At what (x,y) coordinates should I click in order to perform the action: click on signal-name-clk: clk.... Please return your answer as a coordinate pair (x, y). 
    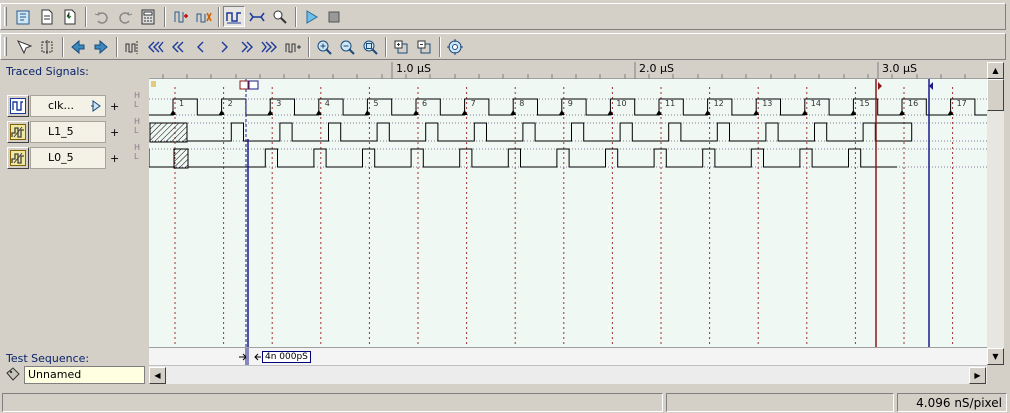
    Looking at the image, I should click on (68, 106).